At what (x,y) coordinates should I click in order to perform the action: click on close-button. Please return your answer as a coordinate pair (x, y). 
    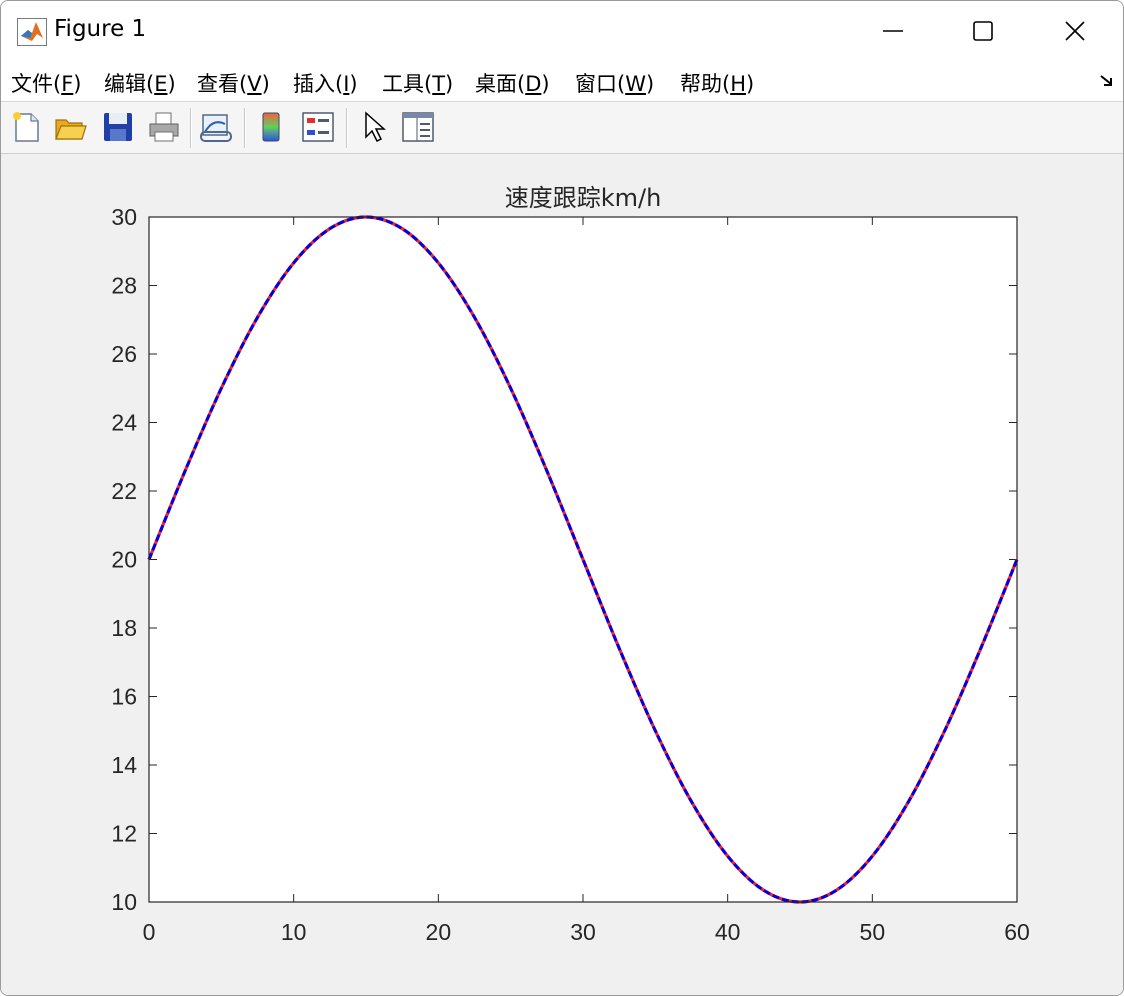
    Looking at the image, I should click on (1075, 31).